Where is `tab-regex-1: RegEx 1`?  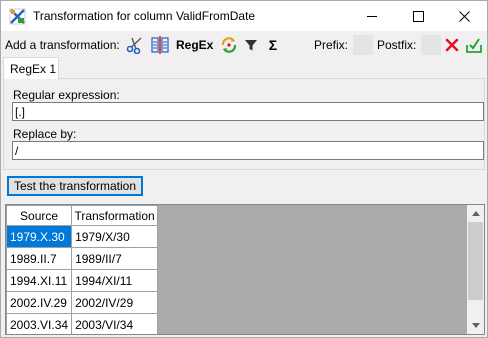
tab-regex-1: RegEx 1 is located at coordinates (31, 68).